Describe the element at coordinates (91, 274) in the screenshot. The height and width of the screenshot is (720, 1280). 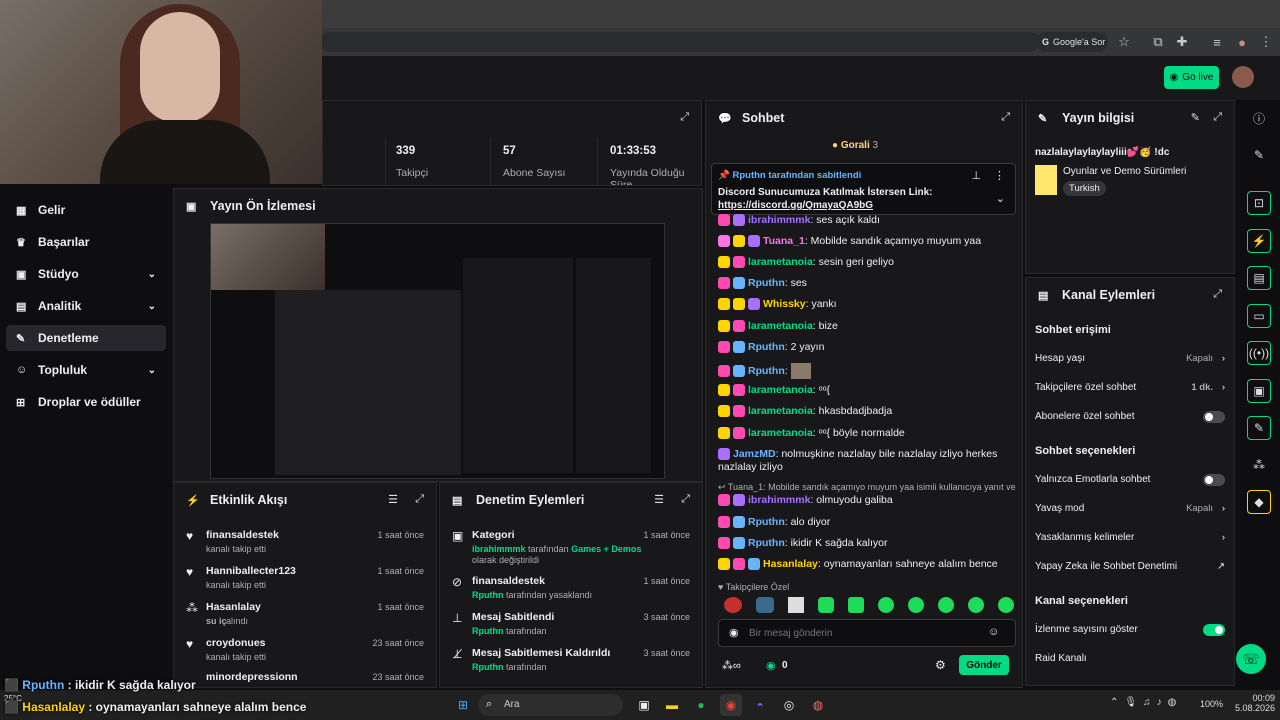
I see `sidebar-item-studio: ▣ Stüdyo ⌄` at that location.